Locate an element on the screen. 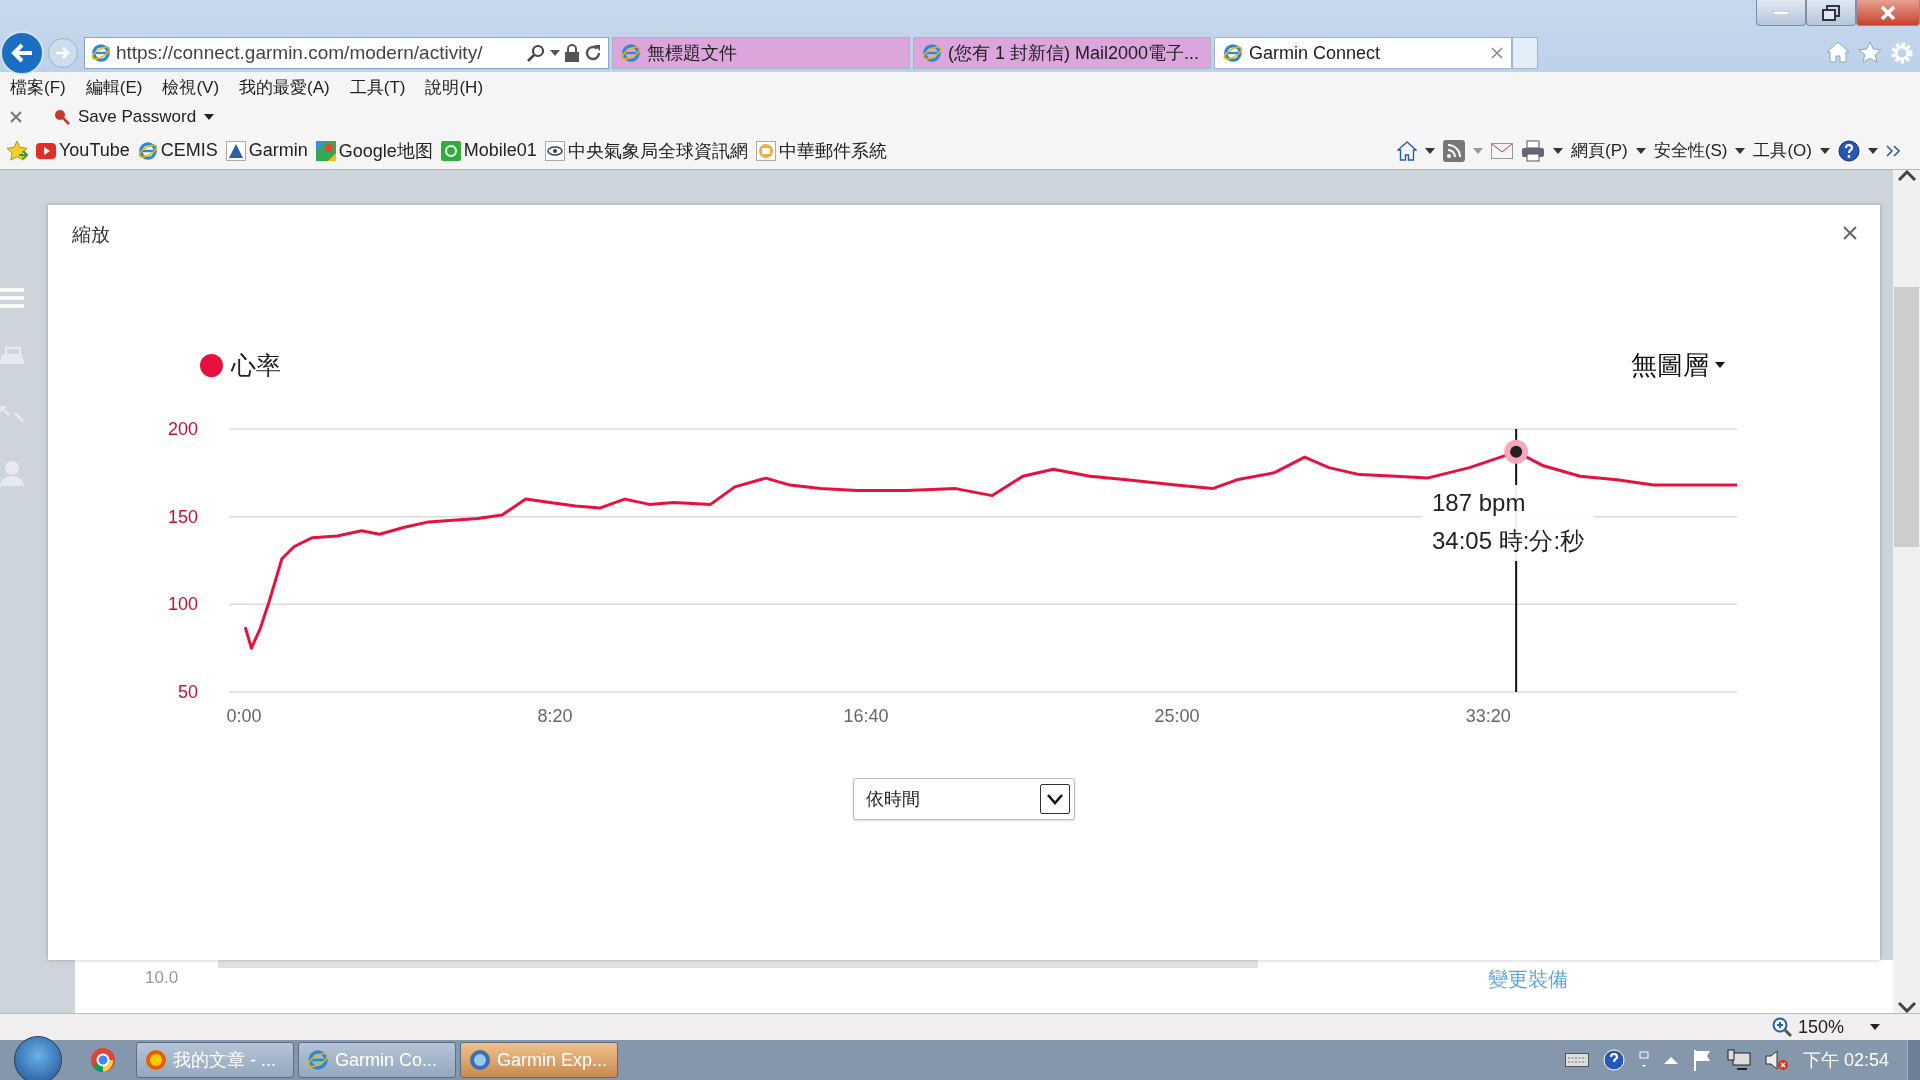  refresh-icon is located at coordinates (593, 53).